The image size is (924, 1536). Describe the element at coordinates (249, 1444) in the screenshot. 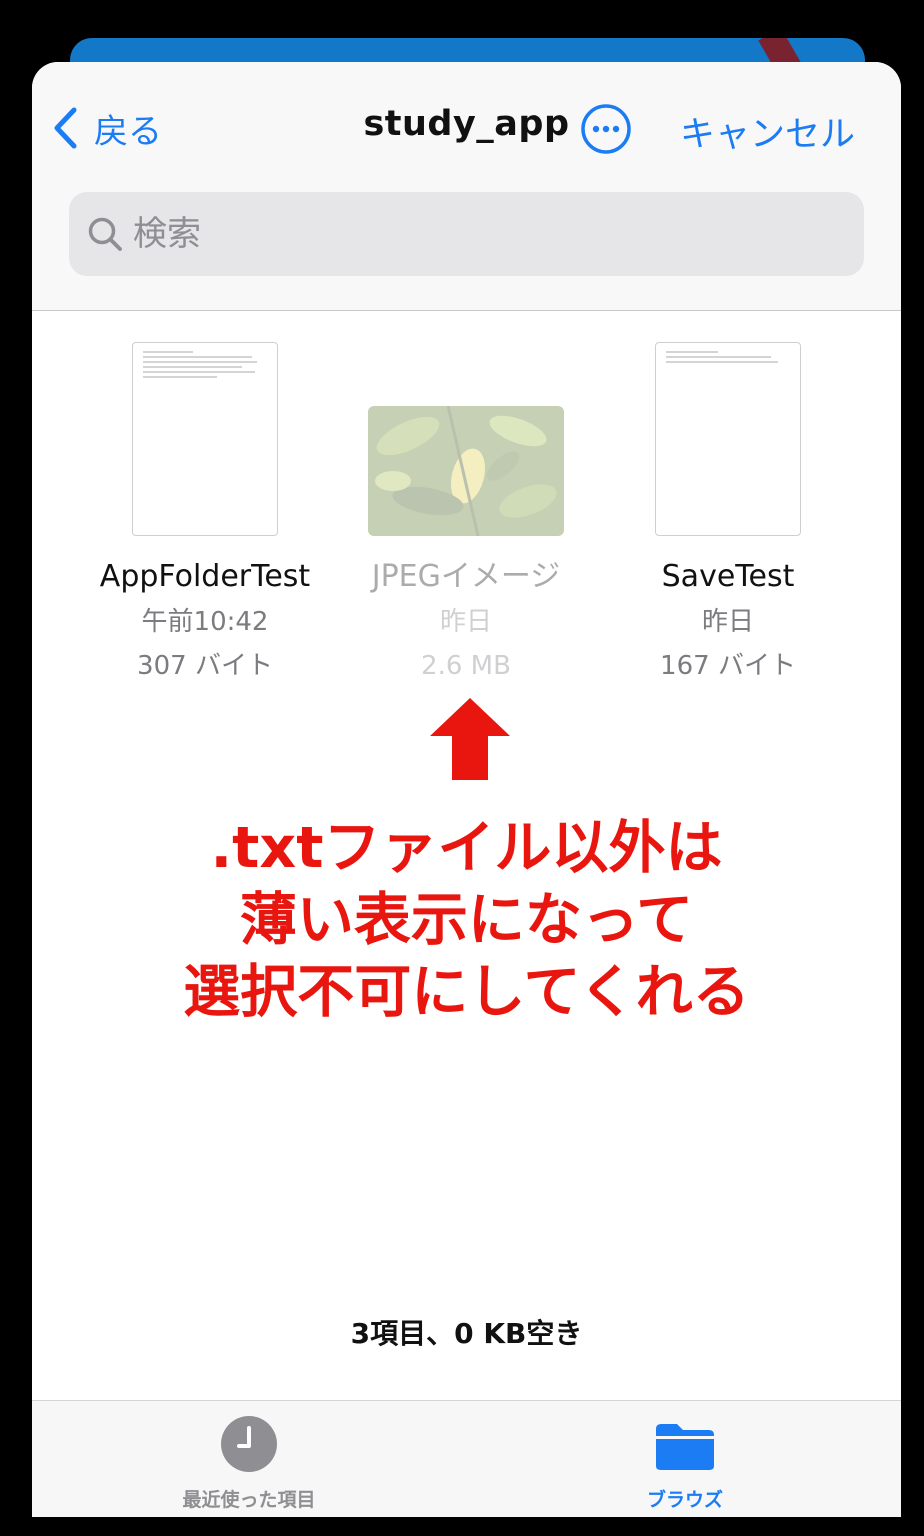

I see `clock-icon` at that location.